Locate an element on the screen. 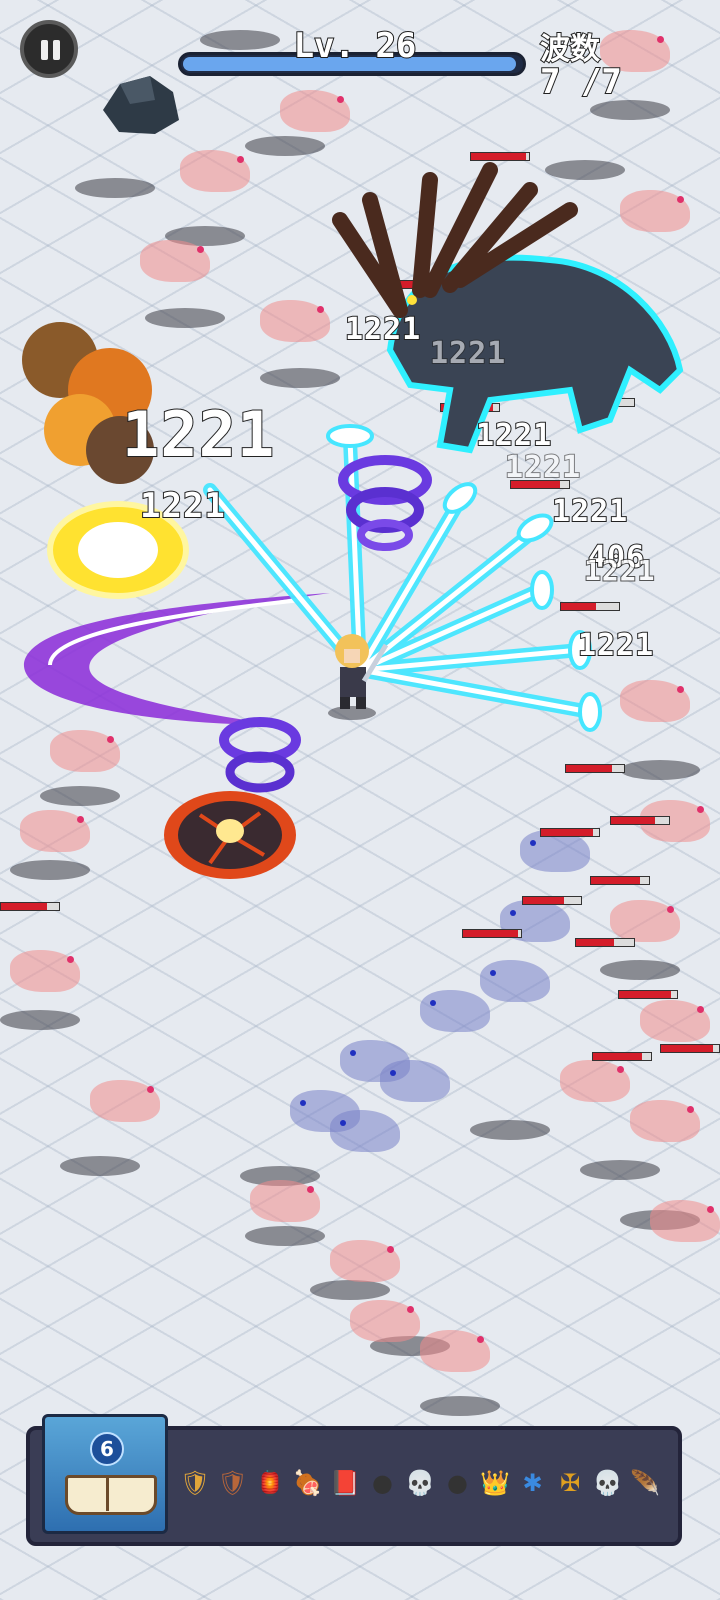 The height and width of the screenshot is (1600, 720). red-book-icon: 📕 is located at coordinates (345, 1483).